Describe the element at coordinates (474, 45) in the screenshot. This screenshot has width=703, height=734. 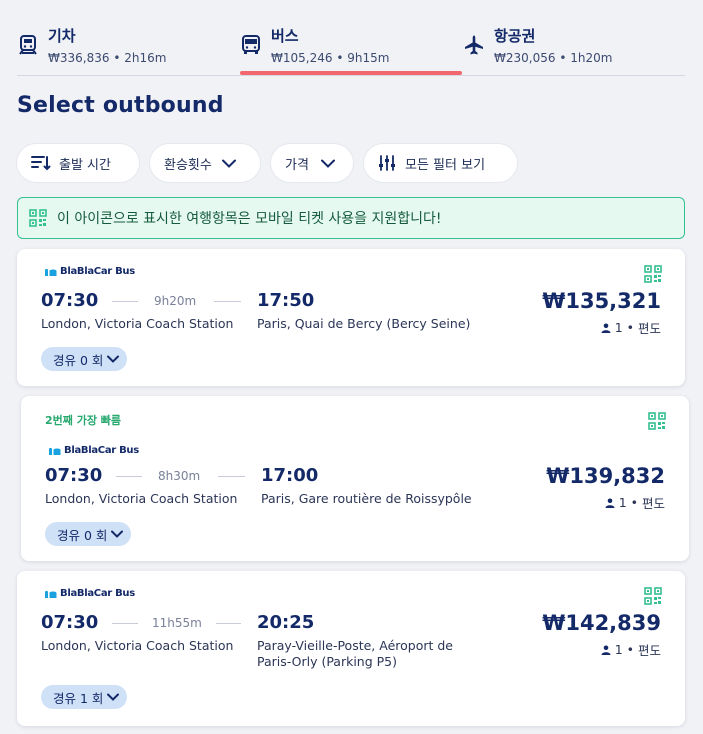
I see `plane-icon` at that location.